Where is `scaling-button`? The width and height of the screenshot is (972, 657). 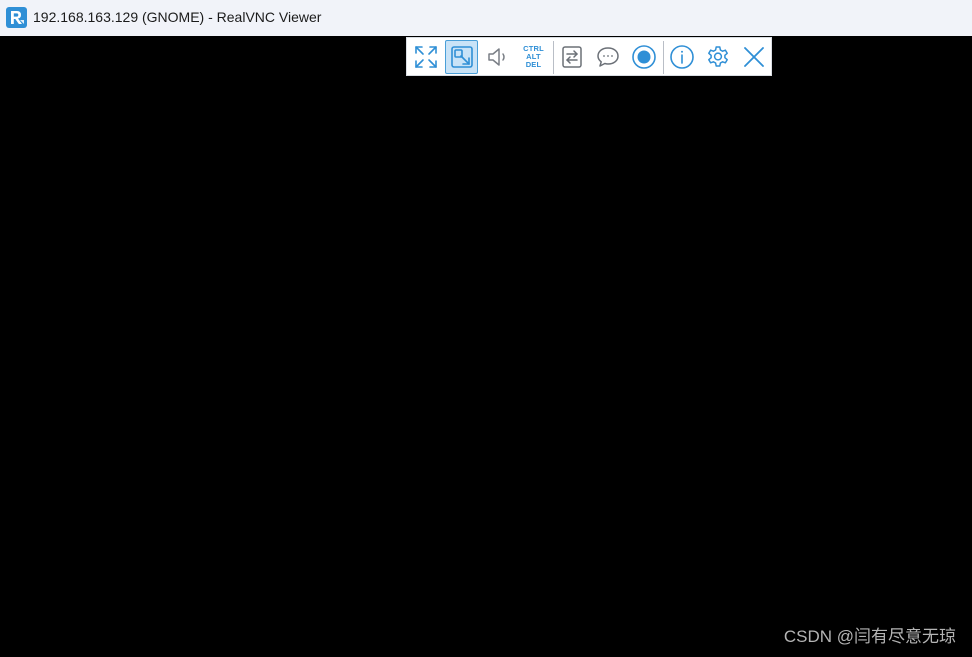
scaling-button is located at coordinates (461, 57).